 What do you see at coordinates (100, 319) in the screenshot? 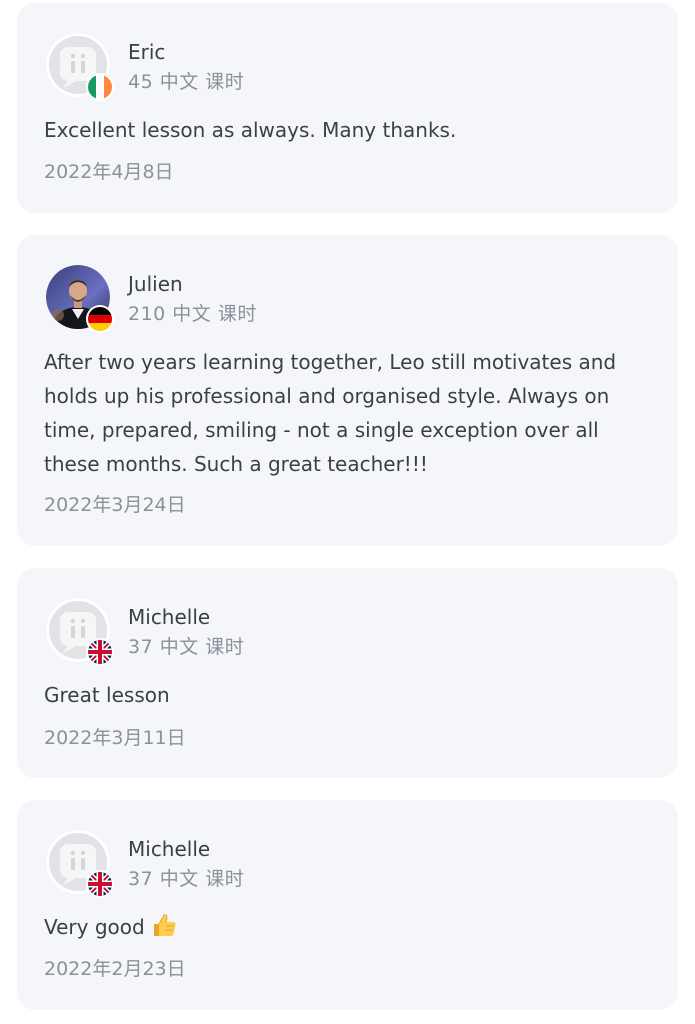
I see `germany-flag-icon` at bounding box center [100, 319].